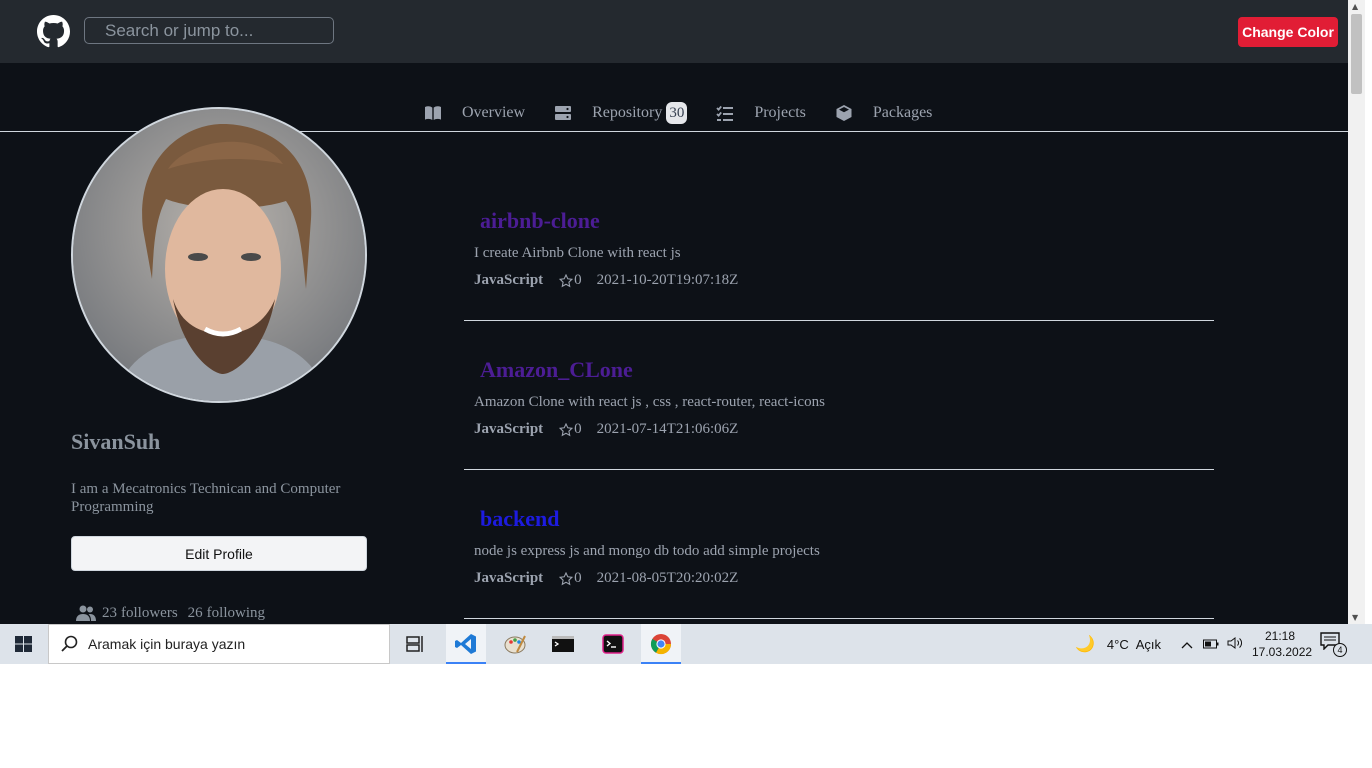  I want to click on taskbar-clock: 21:18 17.03.2022, so click(1282, 644).